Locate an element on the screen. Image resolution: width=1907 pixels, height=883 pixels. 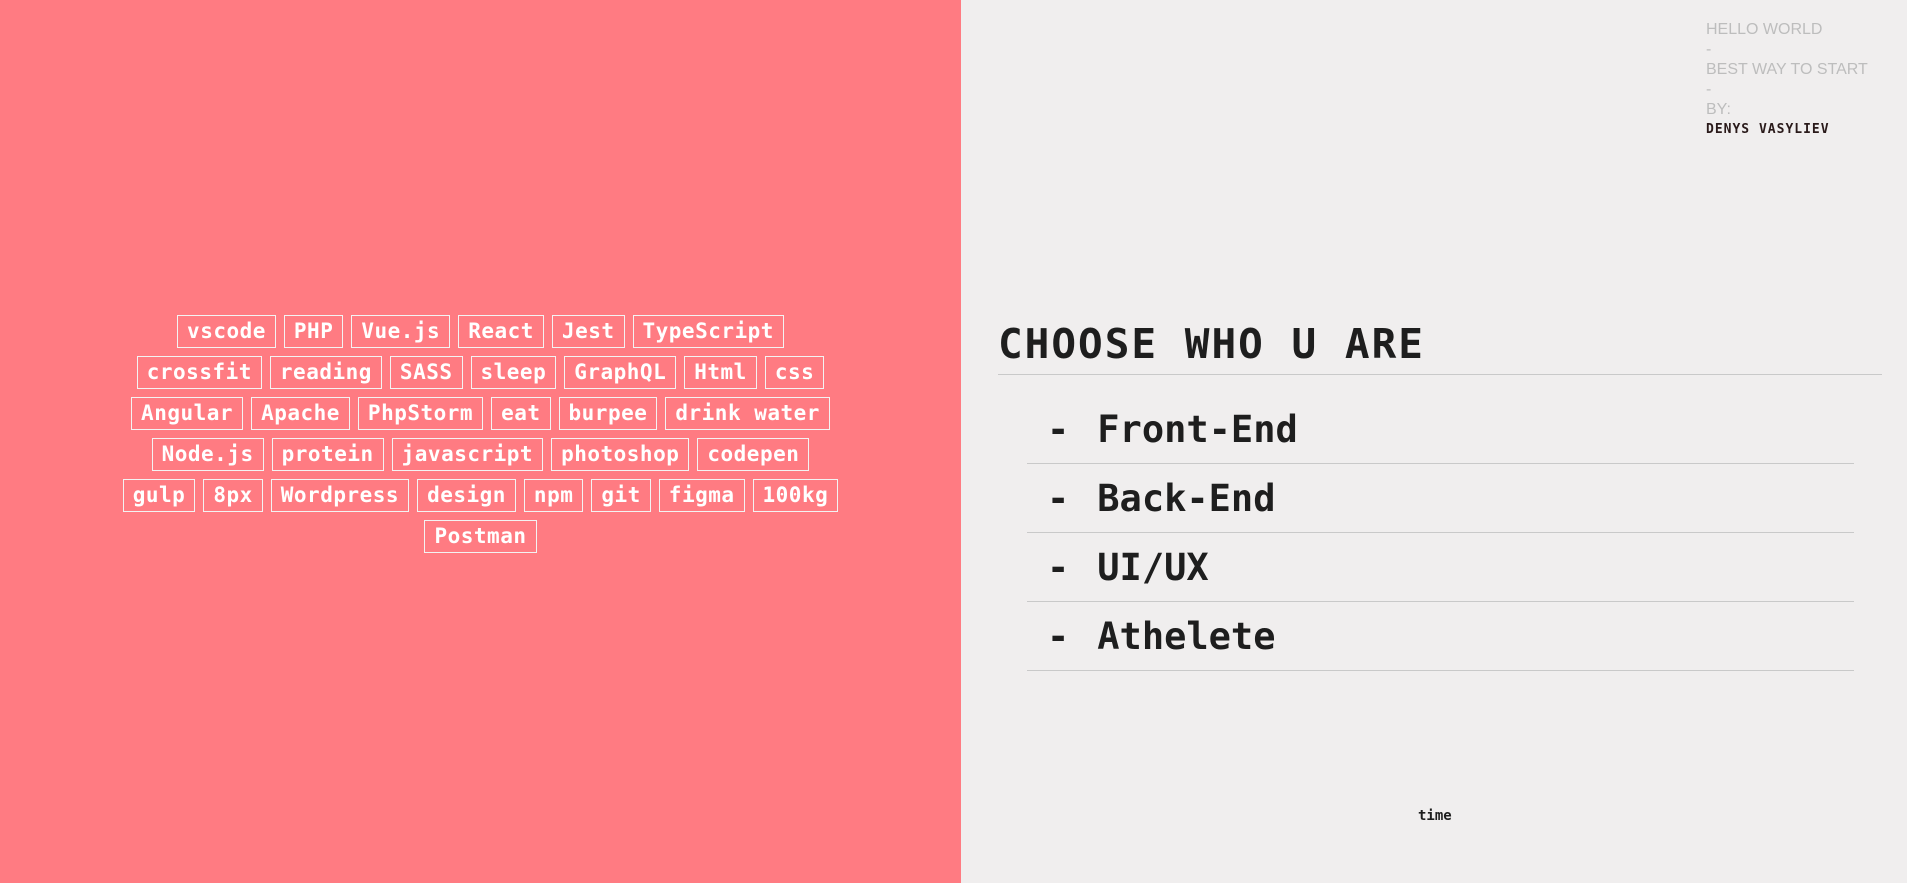
tag-vscode: vscode is located at coordinates (226, 331).